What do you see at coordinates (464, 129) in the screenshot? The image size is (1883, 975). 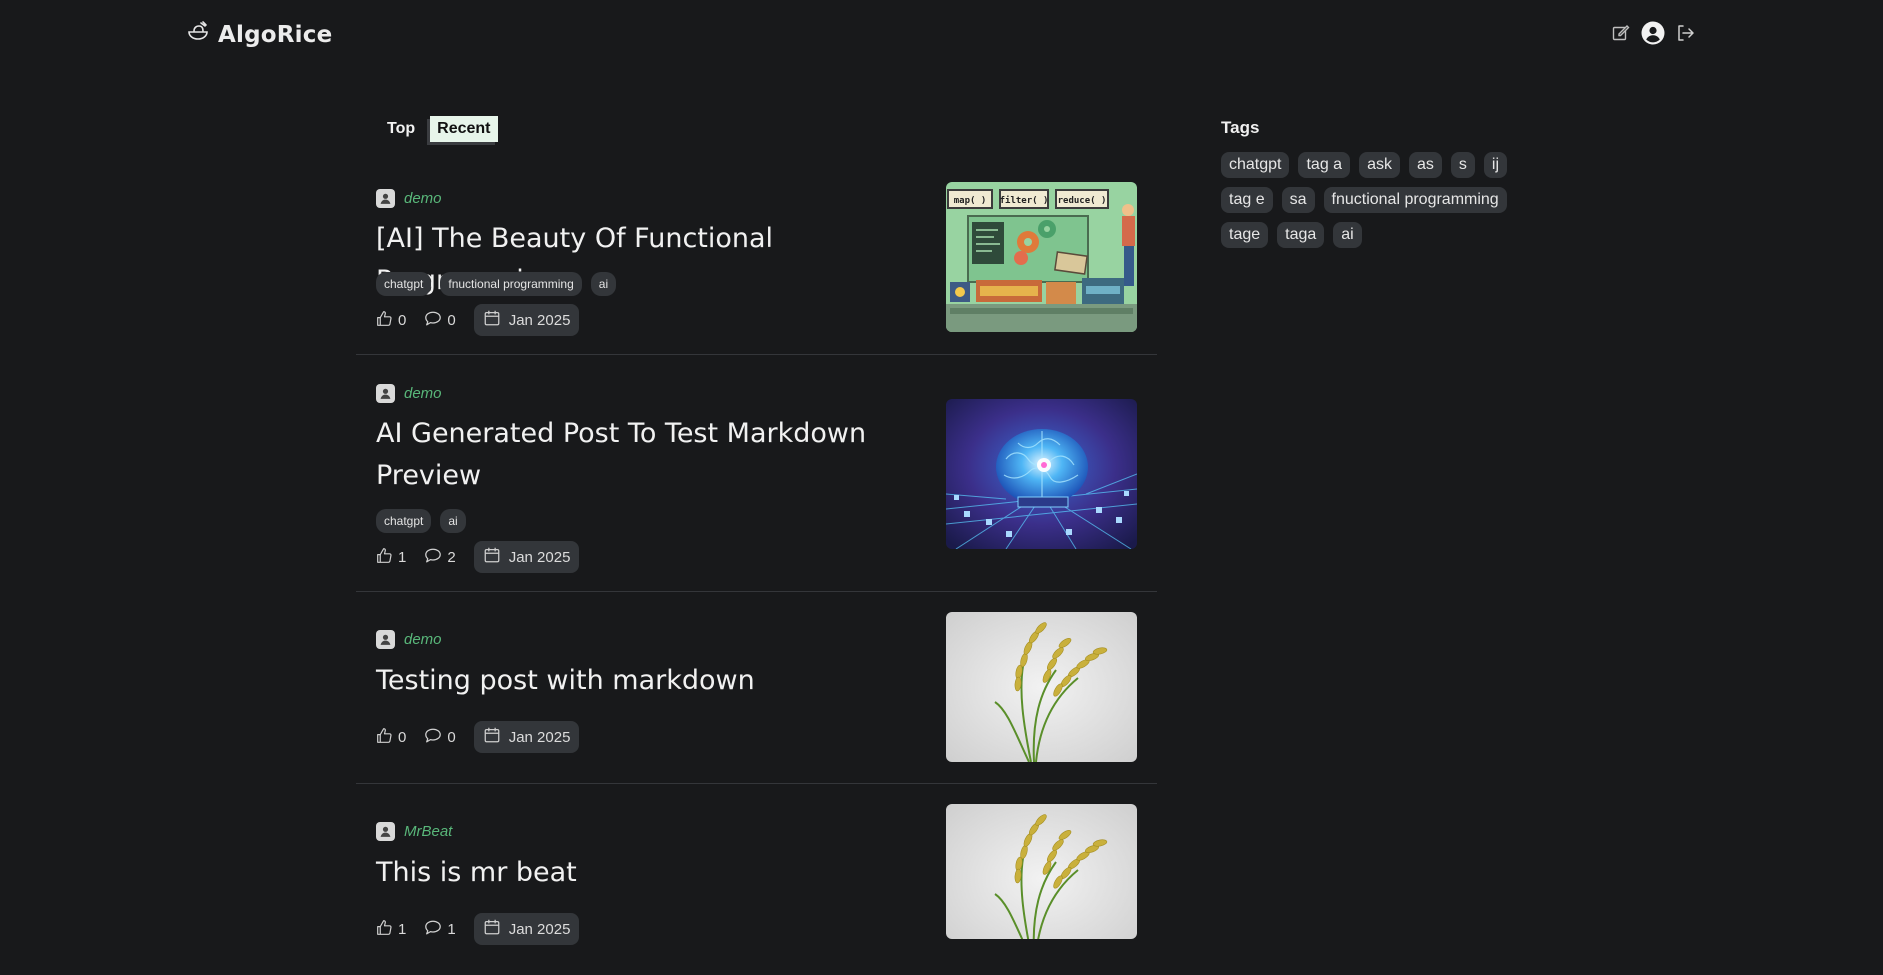 I see `tab-recent: Recent` at bounding box center [464, 129].